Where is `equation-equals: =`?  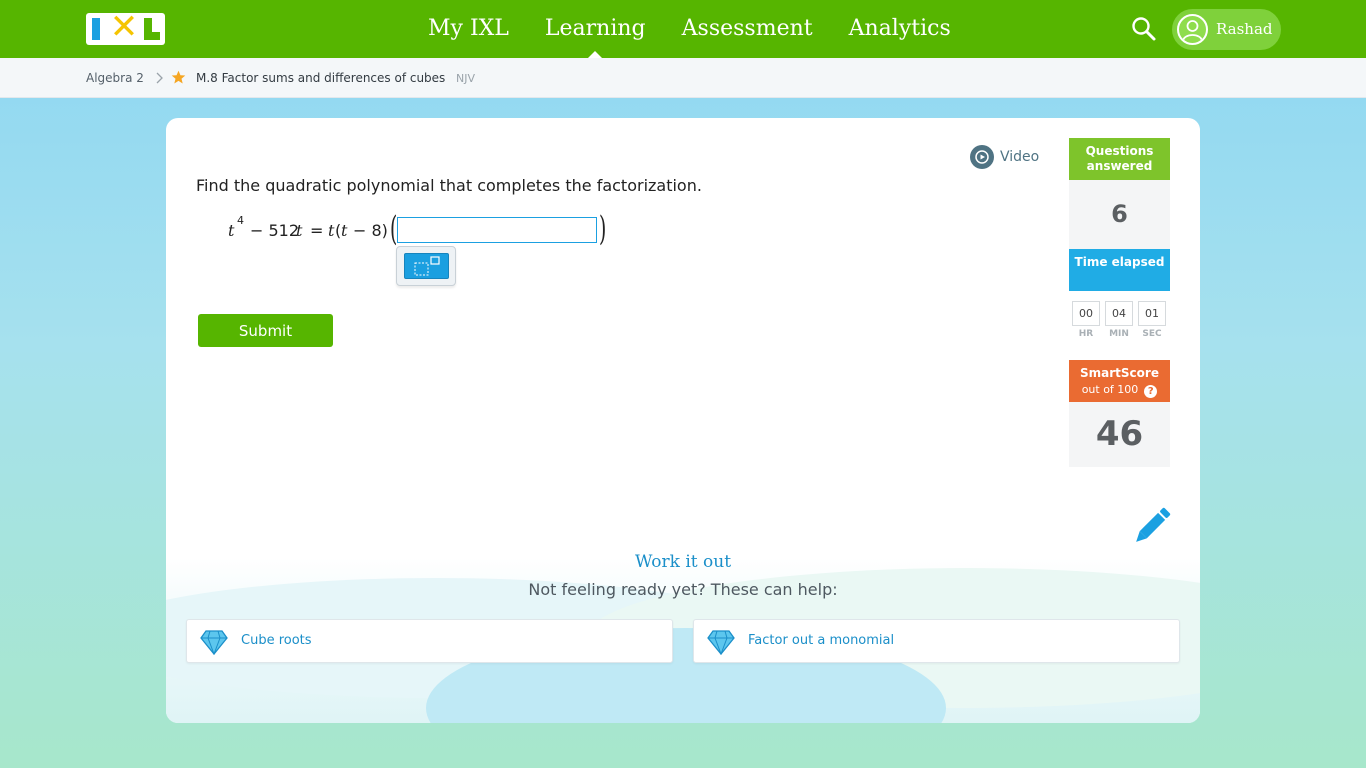
equation-equals: = is located at coordinates (317, 230).